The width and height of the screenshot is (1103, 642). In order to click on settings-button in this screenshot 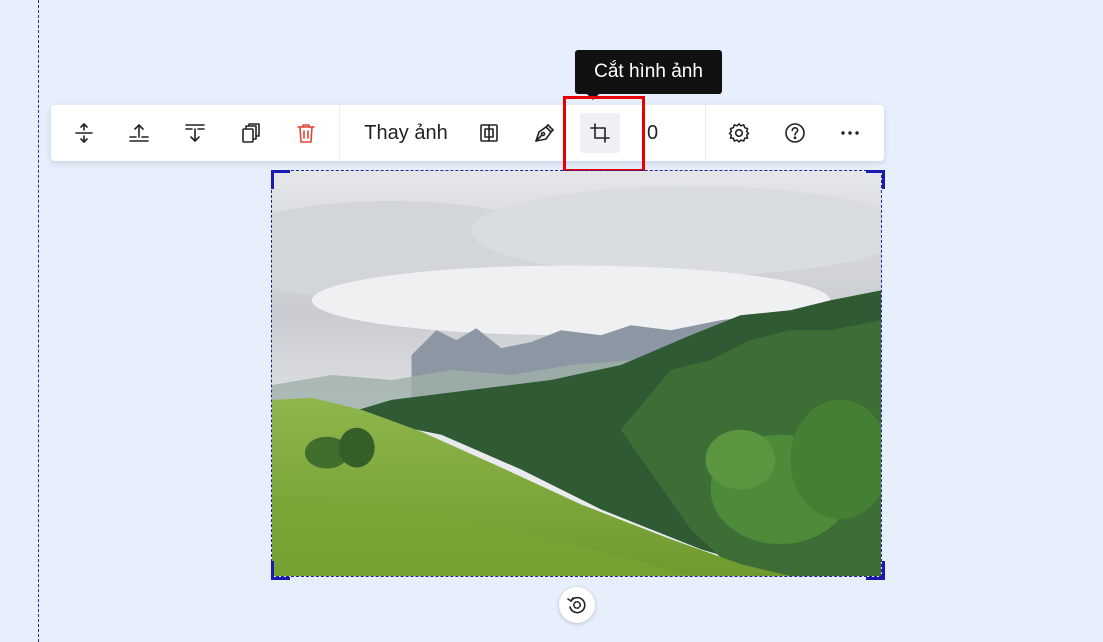, I will do `click(739, 133)`.